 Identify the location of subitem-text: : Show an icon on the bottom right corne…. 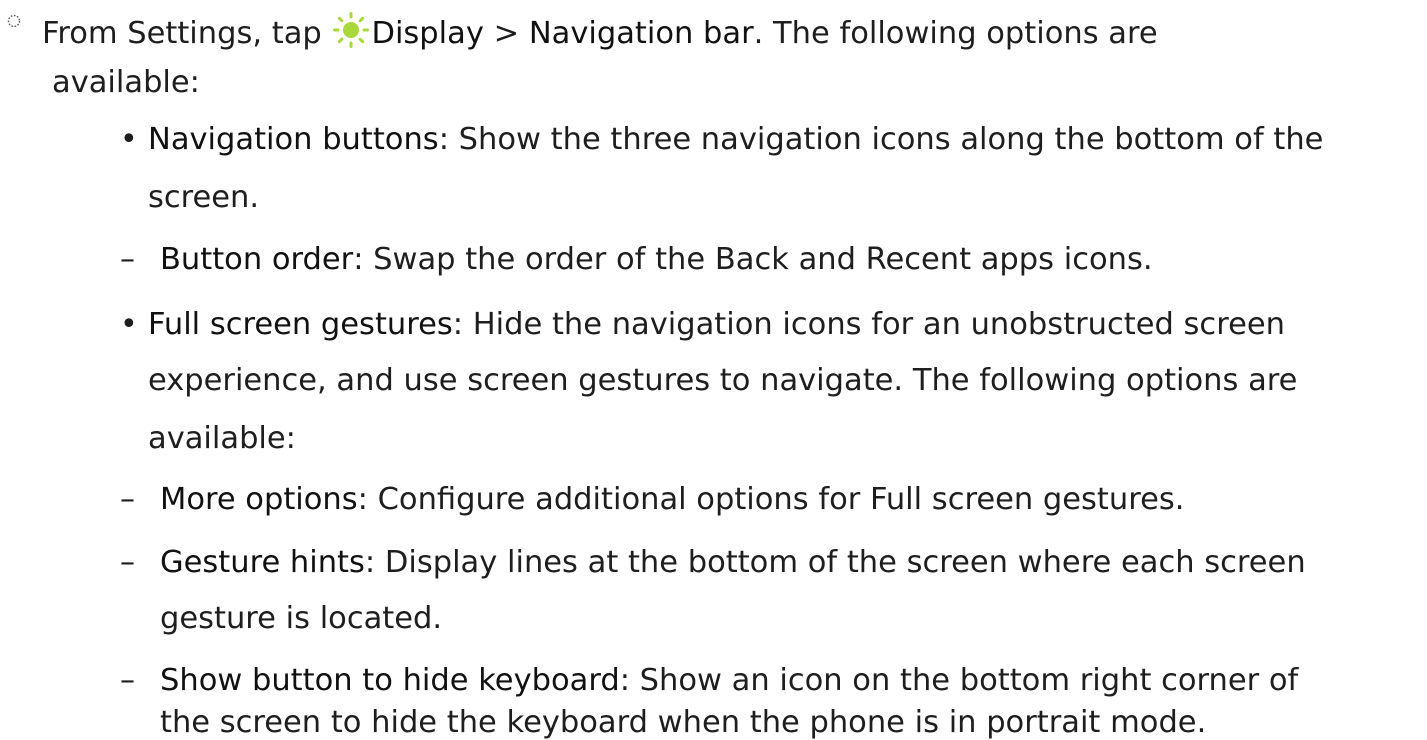
(959, 680).